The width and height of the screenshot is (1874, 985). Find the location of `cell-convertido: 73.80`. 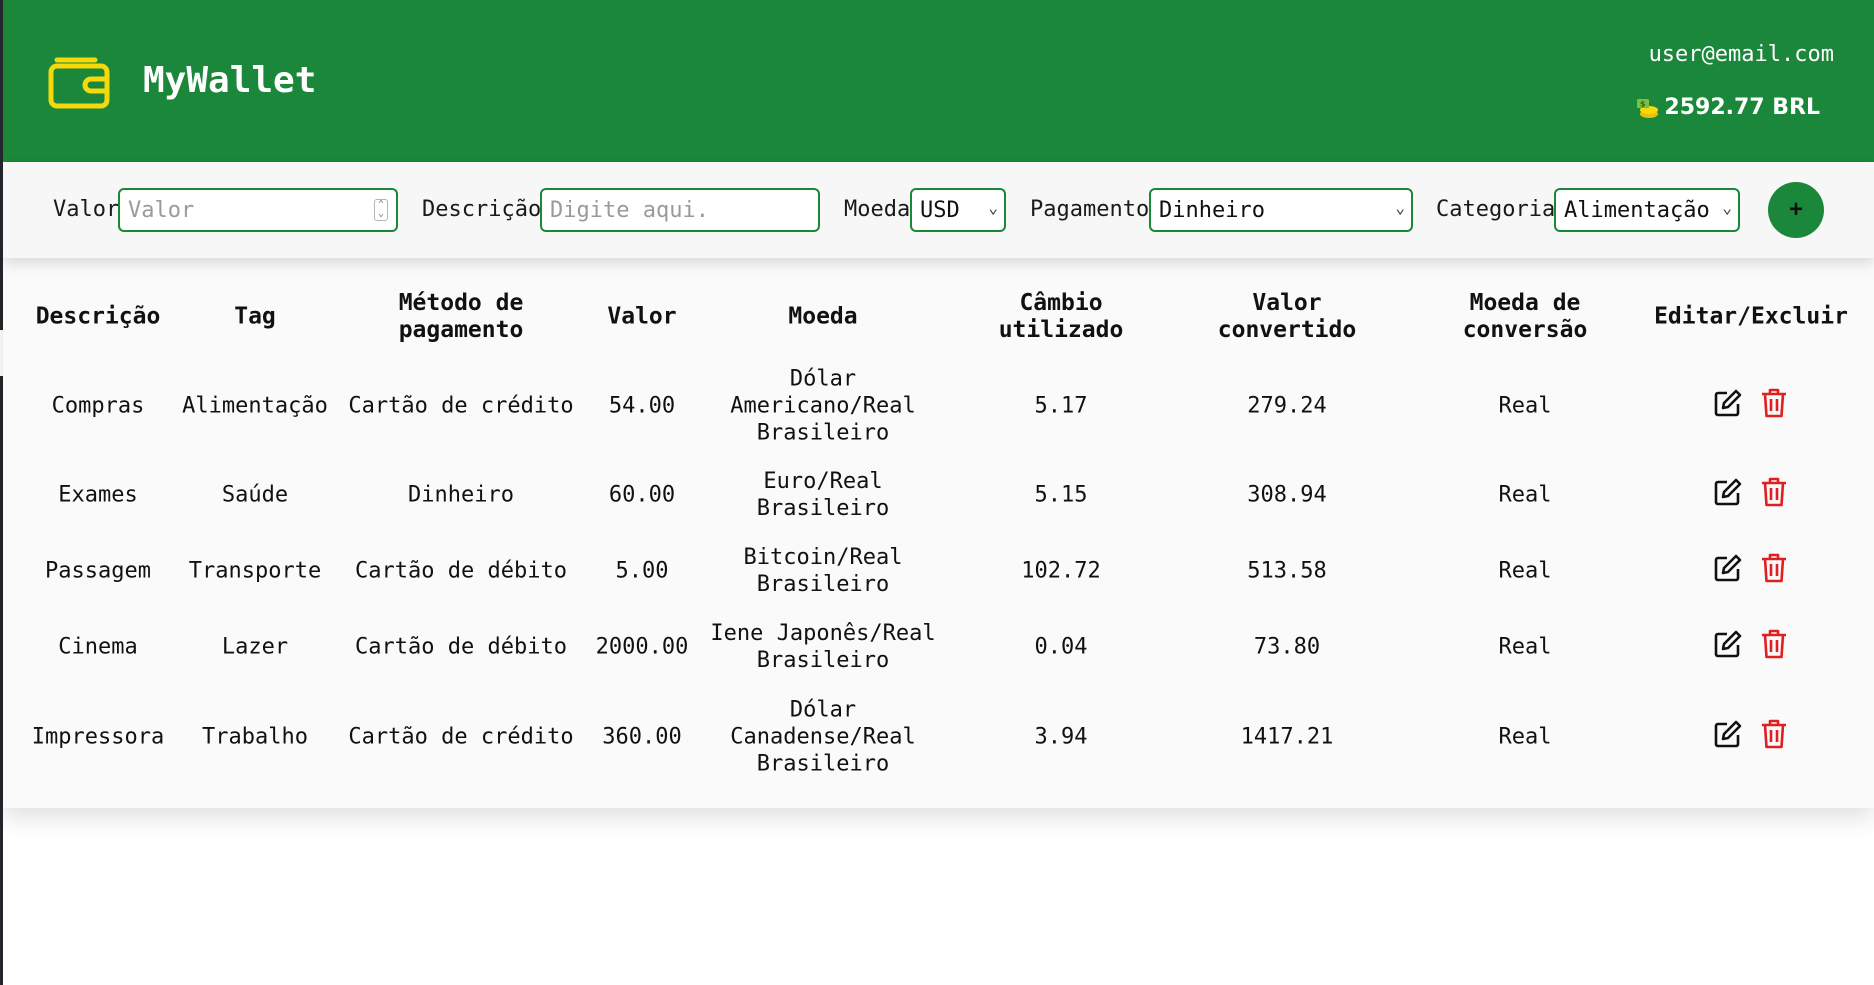

cell-convertido: 73.80 is located at coordinates (1287, 647).